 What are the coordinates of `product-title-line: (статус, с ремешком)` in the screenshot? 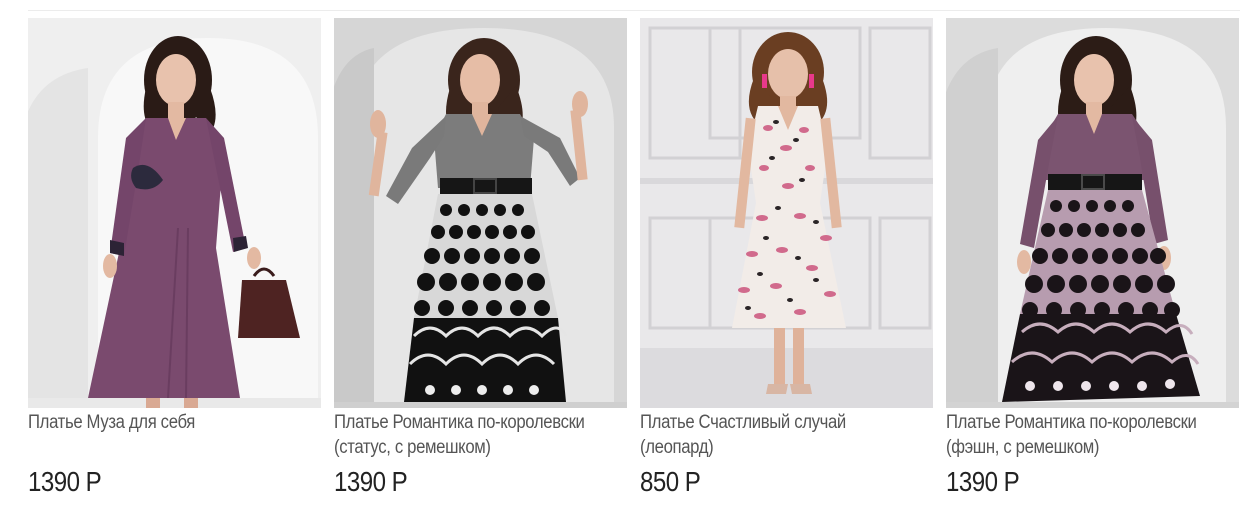 It's located at (412, 447).